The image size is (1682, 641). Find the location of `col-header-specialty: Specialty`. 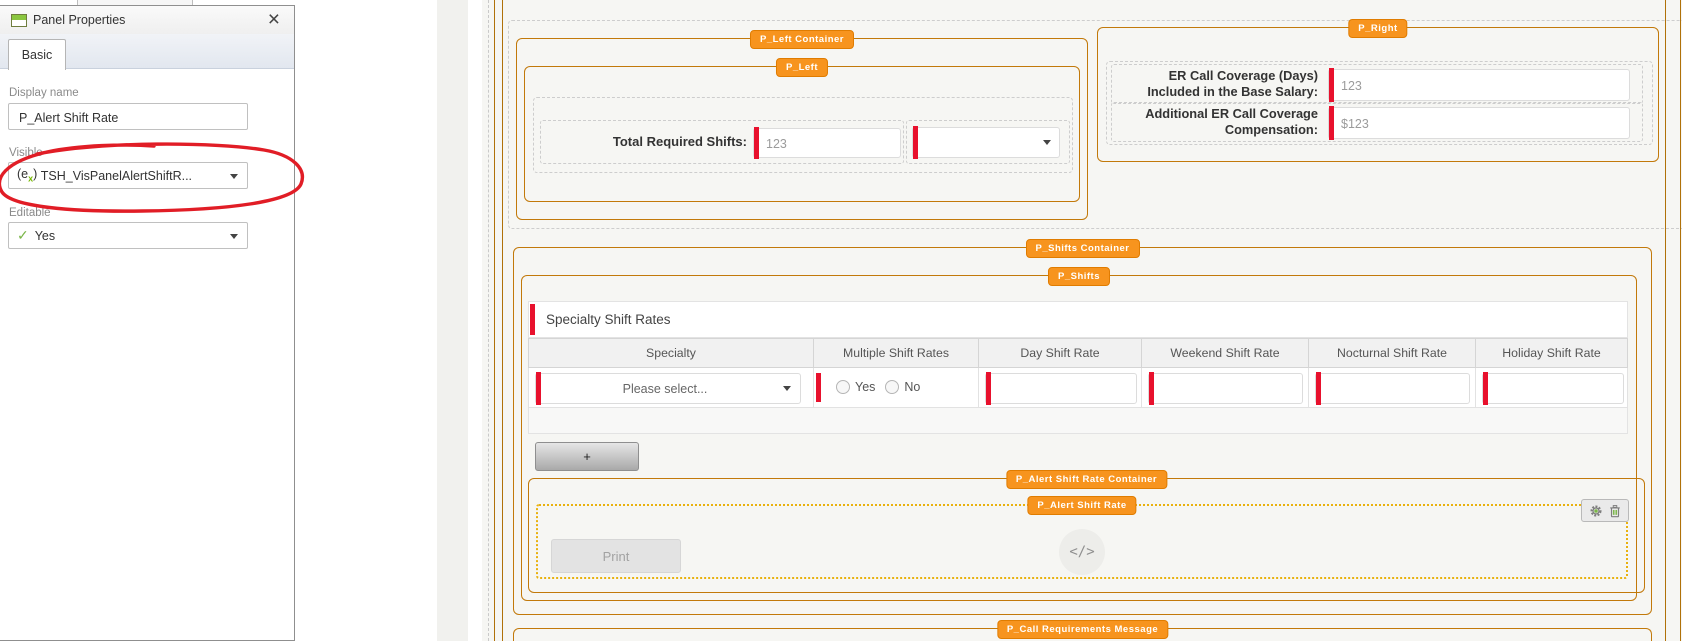

col-header-specialty: Specialty is located at coordinates (671, 353).